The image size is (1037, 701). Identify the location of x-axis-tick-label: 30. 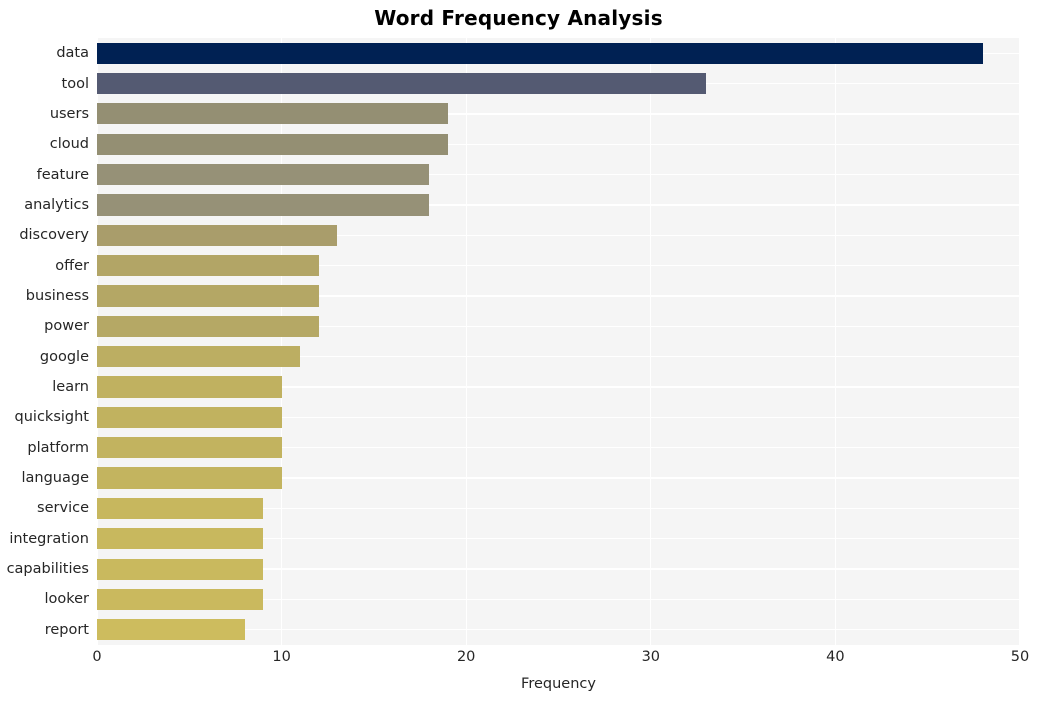
(651, 657).